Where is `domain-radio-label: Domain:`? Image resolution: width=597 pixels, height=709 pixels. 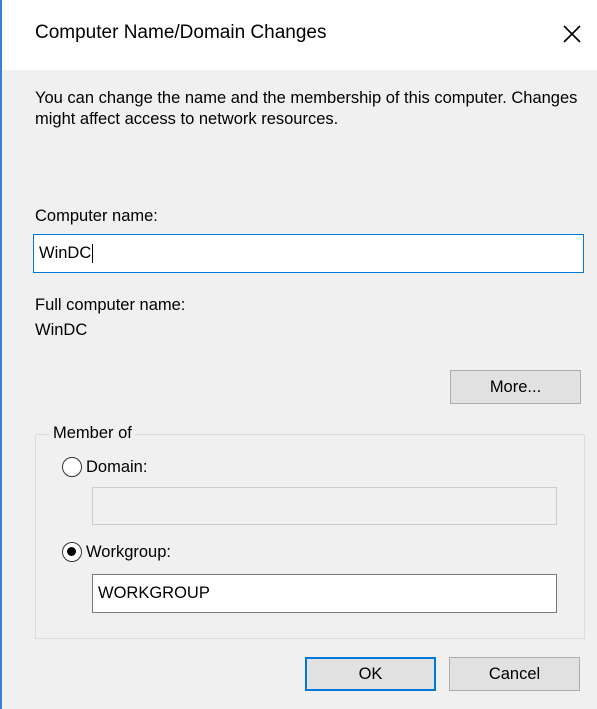 domain-radio-label: Domain: is located at coordinates (117, 466).